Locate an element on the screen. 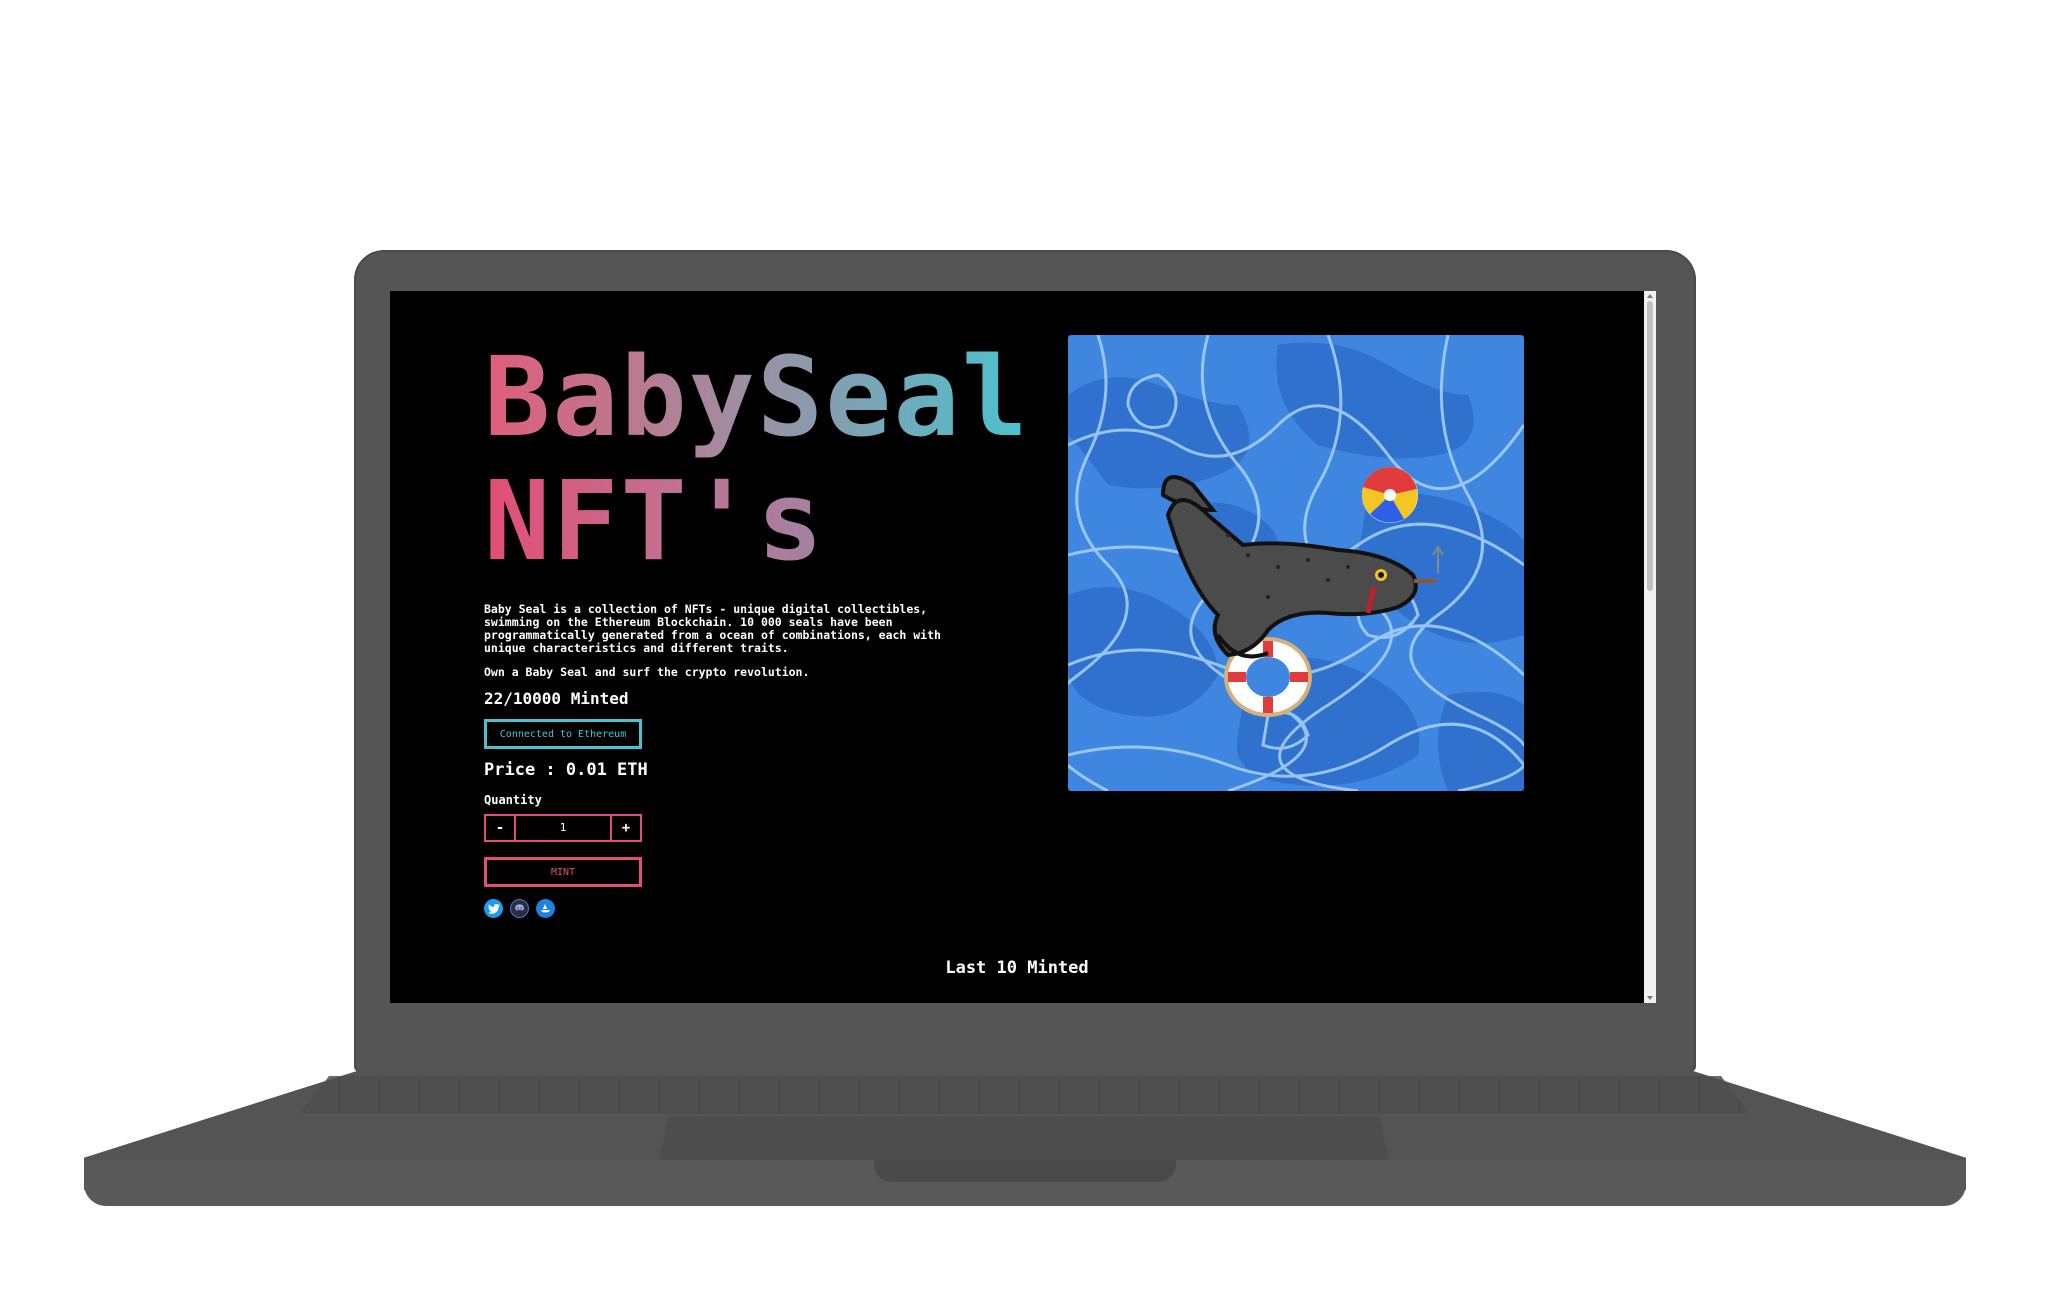 The width and height of the screenshot is (2046, 1291). mint-button: MINT is located at coordinates (563, 872).